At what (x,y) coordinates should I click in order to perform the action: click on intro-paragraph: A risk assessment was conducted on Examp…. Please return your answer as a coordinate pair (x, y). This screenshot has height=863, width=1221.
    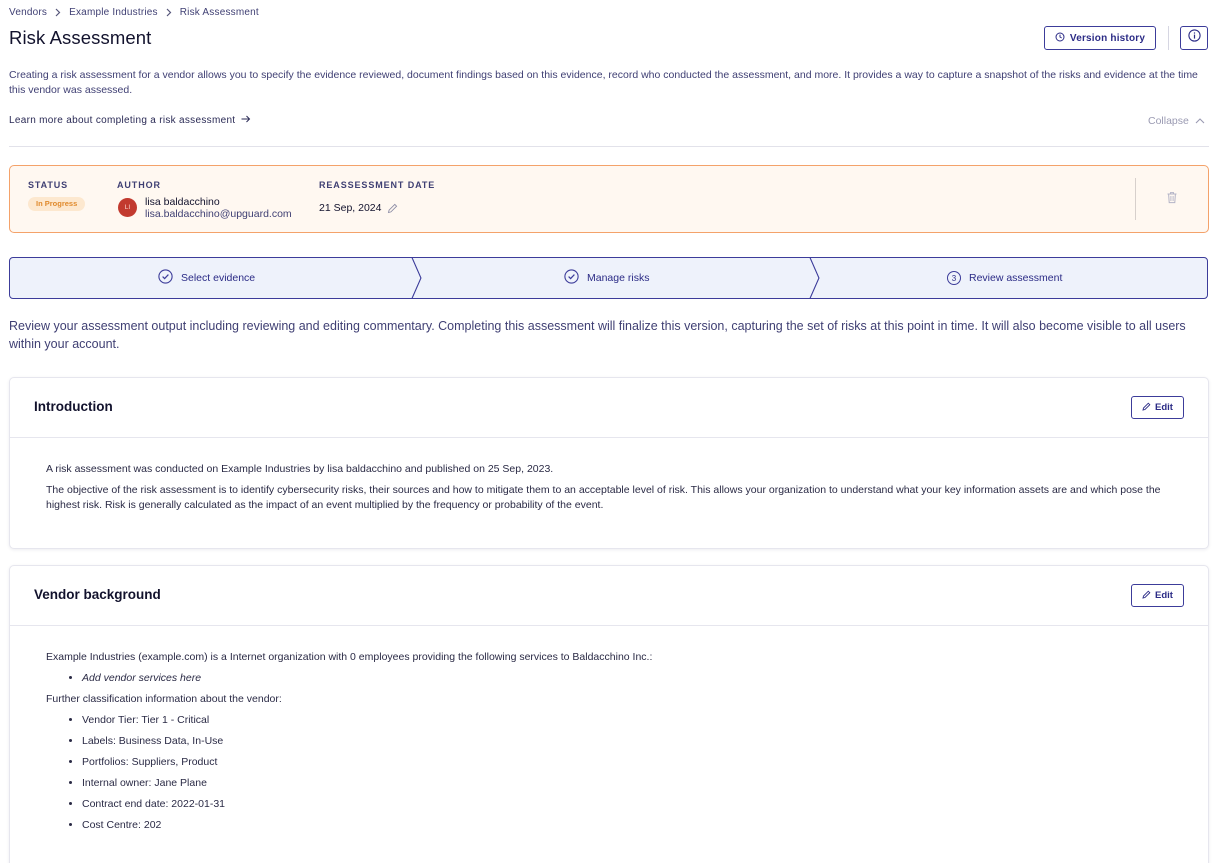
    Looking at the image, I should click on (300, 469).